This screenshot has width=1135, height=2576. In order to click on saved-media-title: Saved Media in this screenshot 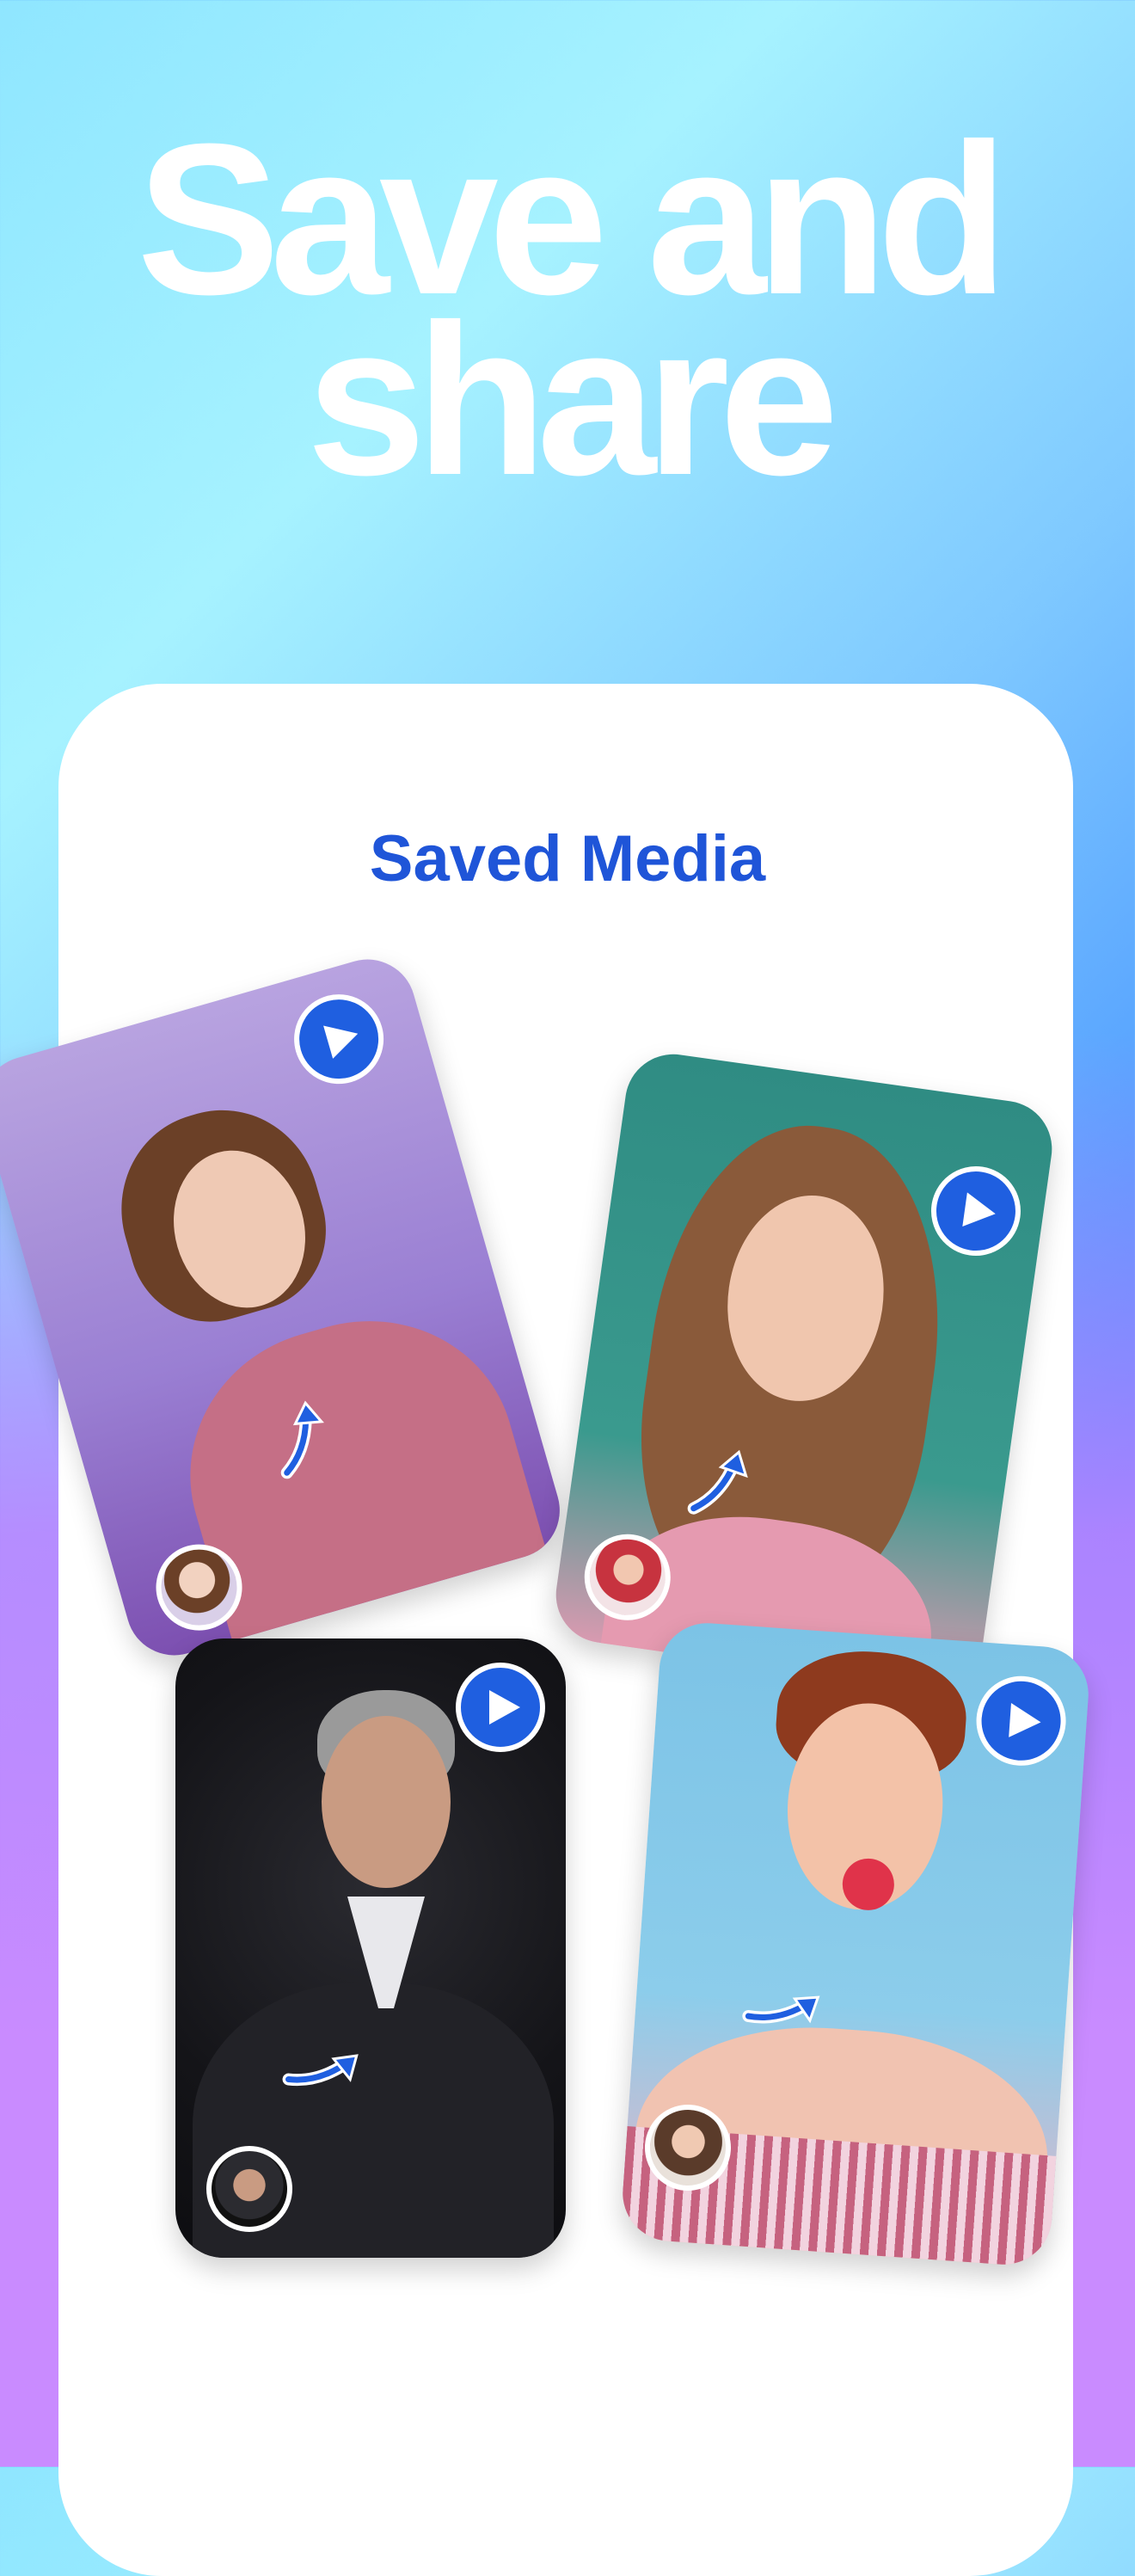, I will do `click(567, 858)`.